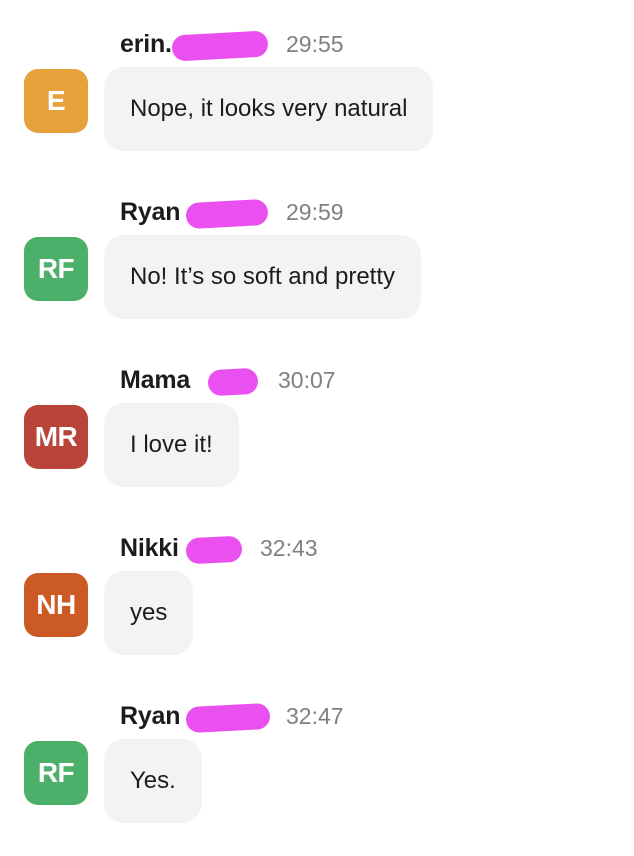 The height and width of the screenshot is (856, 634). I want to click on avatar-initials: MR, so click(56, 436).